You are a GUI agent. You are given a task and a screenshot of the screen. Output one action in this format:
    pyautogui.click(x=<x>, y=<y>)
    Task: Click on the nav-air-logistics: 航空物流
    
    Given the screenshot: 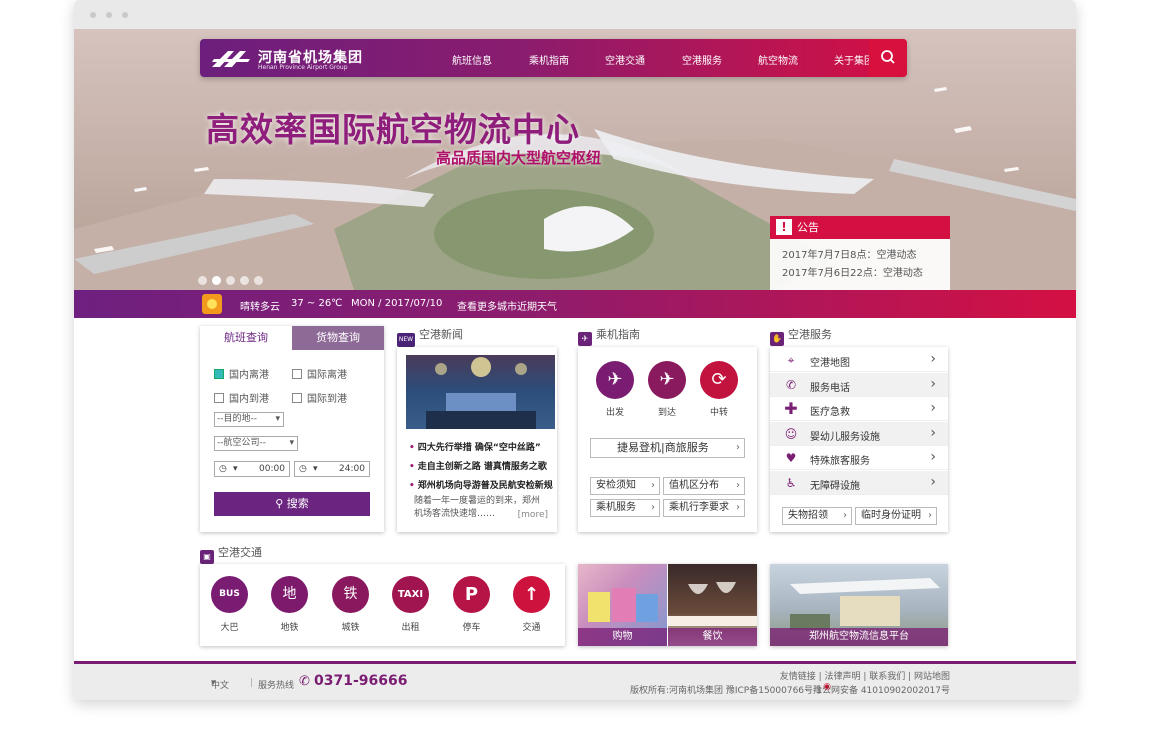 What is the action you would take?
    pyautogui.click(x=778, y=59)
    